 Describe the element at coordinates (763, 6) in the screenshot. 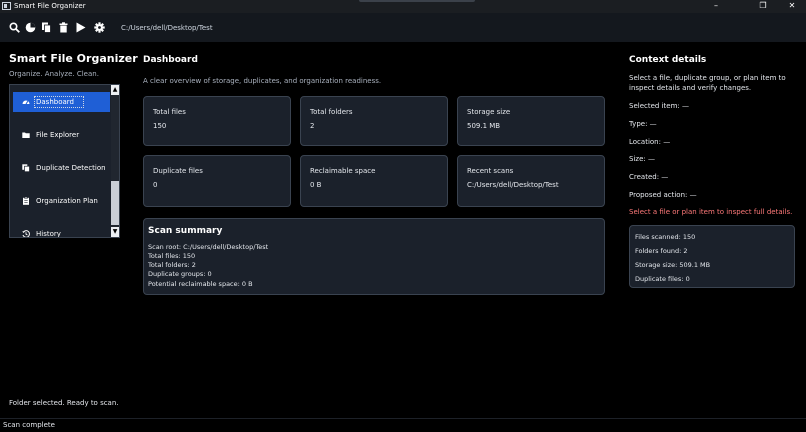

I see `maximize-button: ❐` at that location.